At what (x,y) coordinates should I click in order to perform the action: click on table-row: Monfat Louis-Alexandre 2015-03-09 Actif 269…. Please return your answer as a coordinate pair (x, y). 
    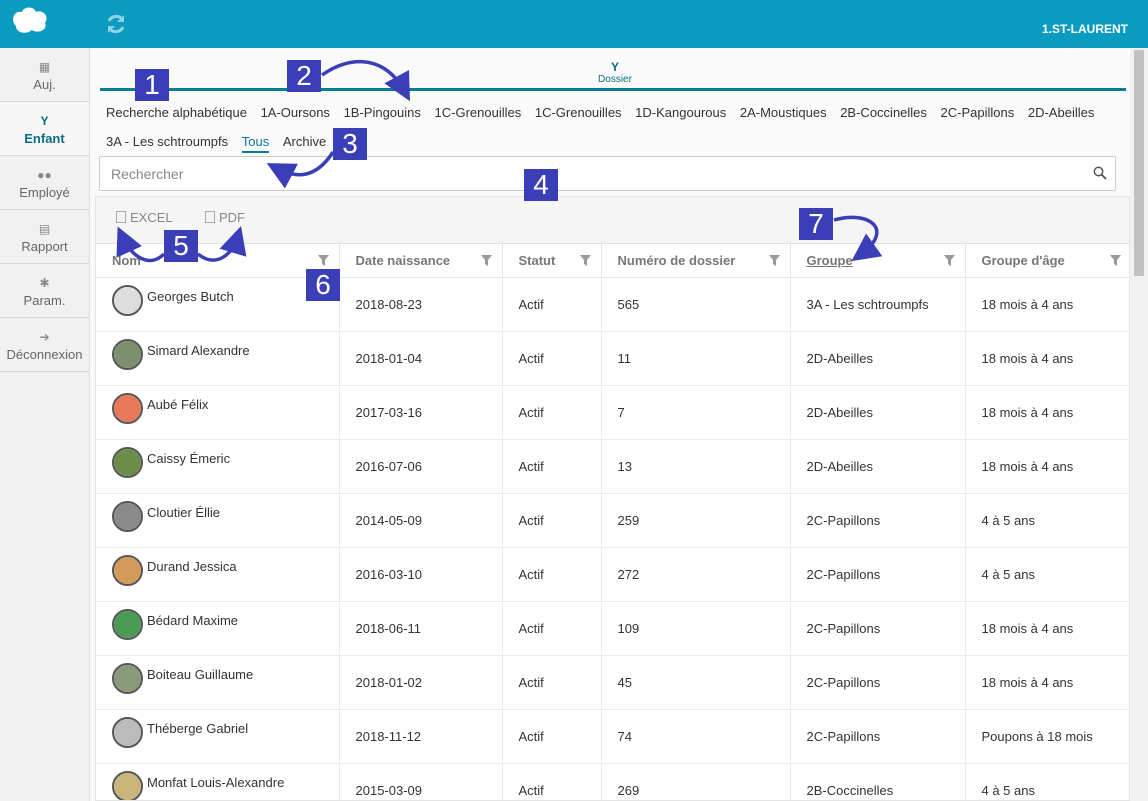
    Looking at the image, I should click on (612, 781).